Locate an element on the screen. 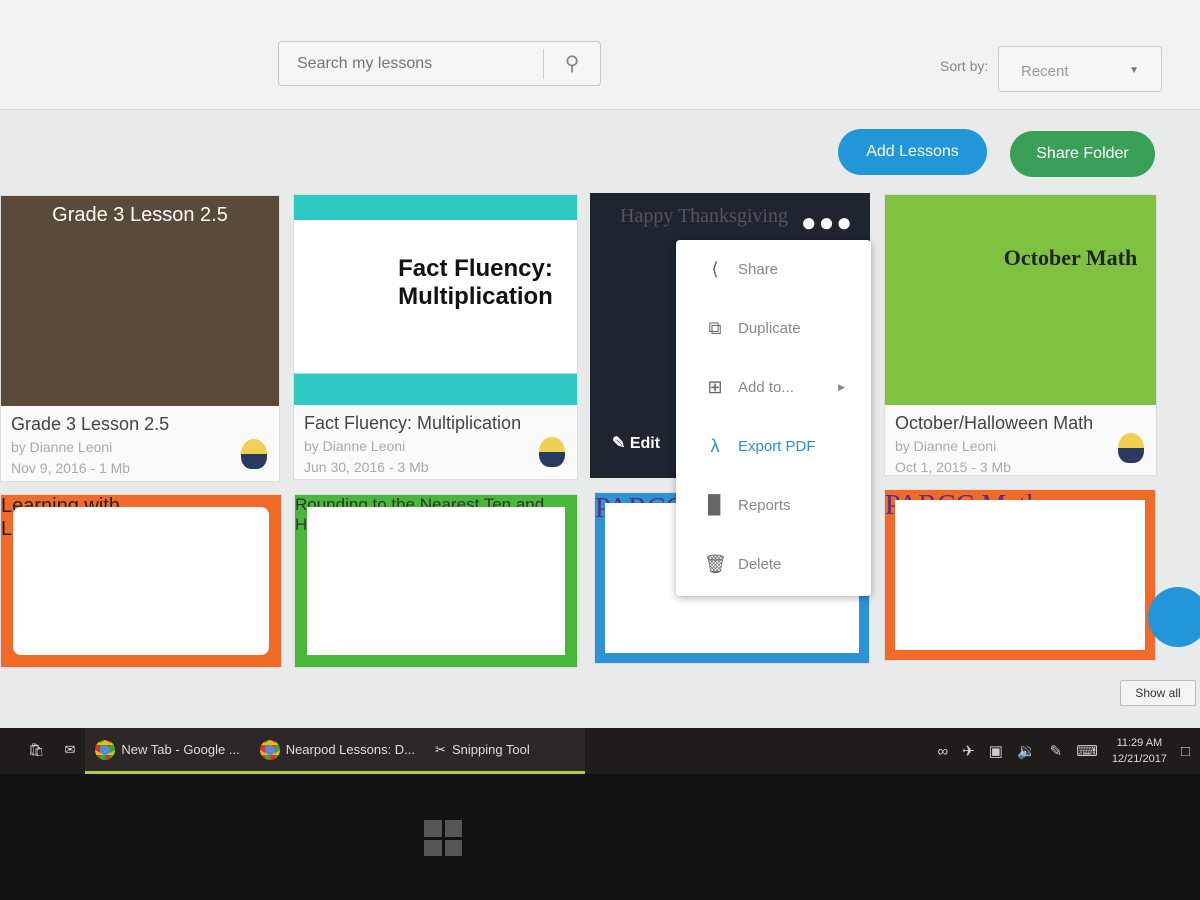  windows-logo-icon is located at coordinates (443, 838).